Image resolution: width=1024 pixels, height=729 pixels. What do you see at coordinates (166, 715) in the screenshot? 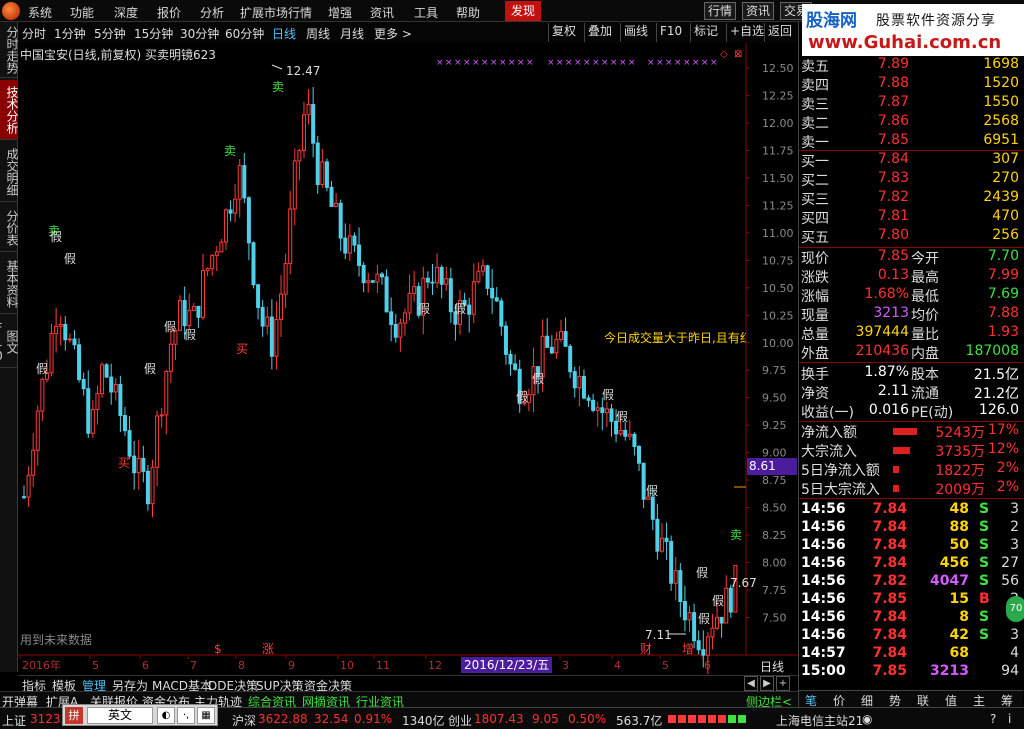
I see `ime-halfwidth-icon: ◐` at bounding box center [166, 715].